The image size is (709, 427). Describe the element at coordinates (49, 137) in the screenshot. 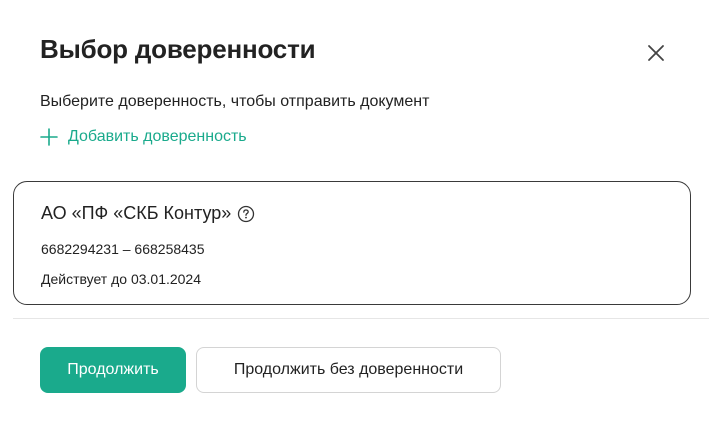

I see `plus-icon` at that location.